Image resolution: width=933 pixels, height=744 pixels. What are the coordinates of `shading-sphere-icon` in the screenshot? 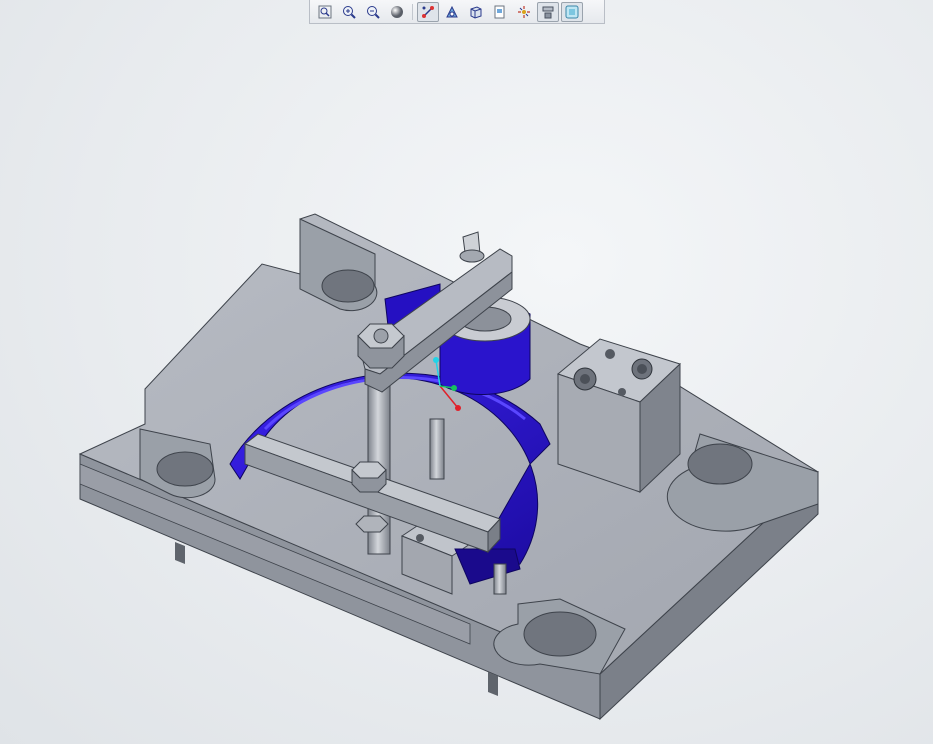 It's located at (397, 11).